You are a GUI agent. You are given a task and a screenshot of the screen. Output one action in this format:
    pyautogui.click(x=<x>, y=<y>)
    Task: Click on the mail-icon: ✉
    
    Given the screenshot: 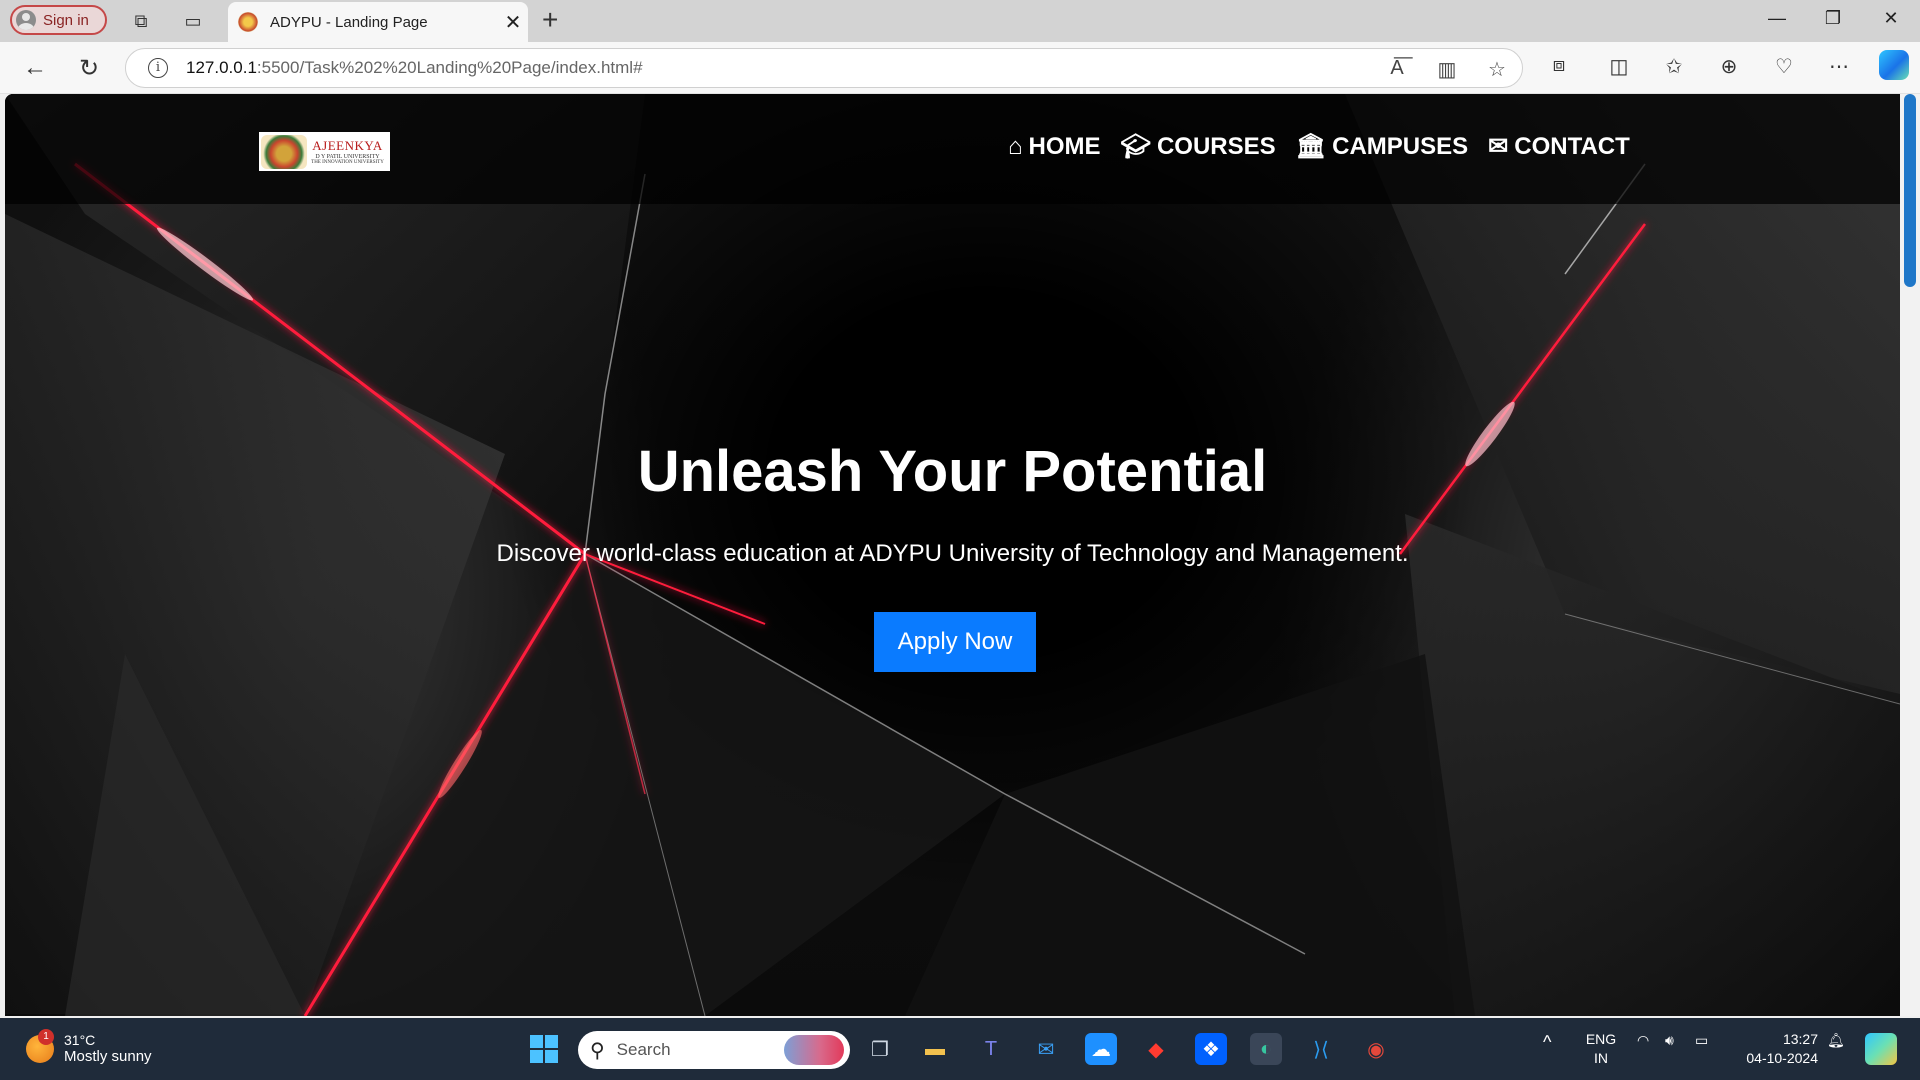 What is the action you would take?
    pyautogui.click(x=1046, y=1049)
    